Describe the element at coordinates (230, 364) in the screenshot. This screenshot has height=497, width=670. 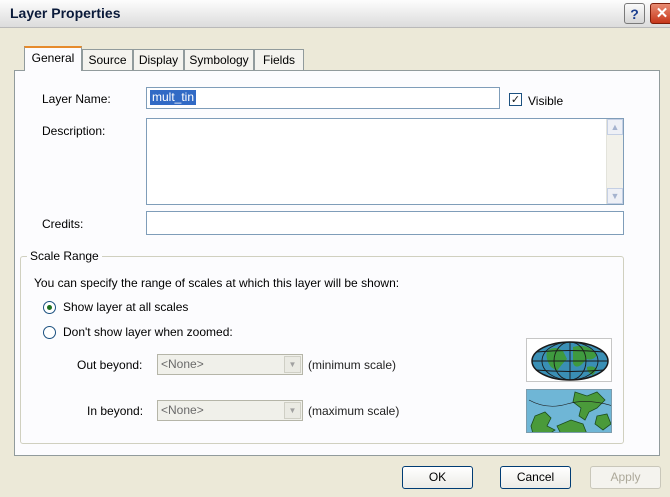
I see `out-beyond-select: <None> ▼` at that location.